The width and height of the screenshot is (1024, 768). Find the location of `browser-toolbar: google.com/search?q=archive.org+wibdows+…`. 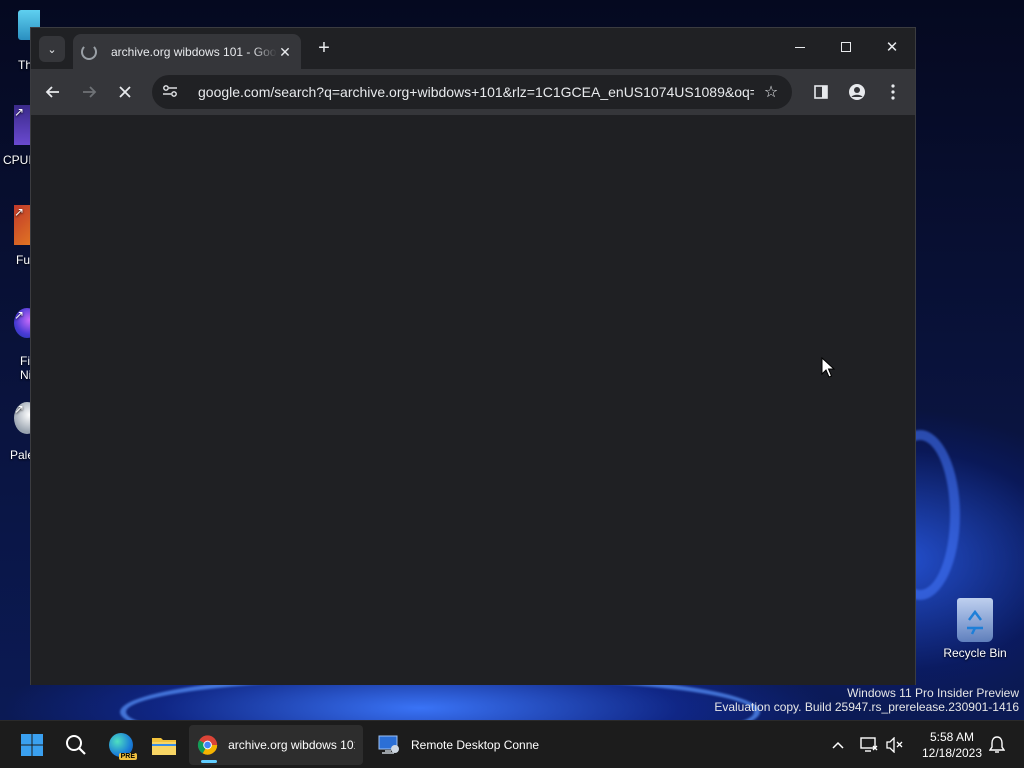

browser-toolbar: google.com/search?q=archive.org+wibdows+… is located at coordinates (473, 92).